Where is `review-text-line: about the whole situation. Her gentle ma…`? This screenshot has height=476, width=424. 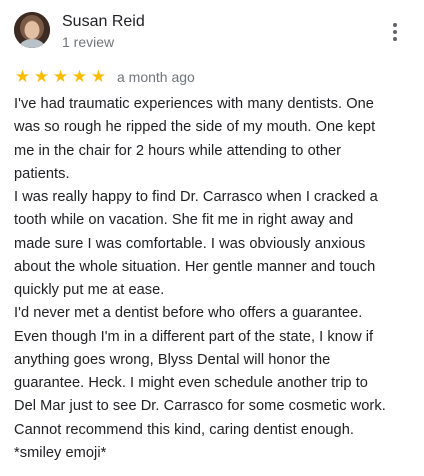 review-text-line: about the whole situation. Her gentle ma… is located at coordinates (195, 266).